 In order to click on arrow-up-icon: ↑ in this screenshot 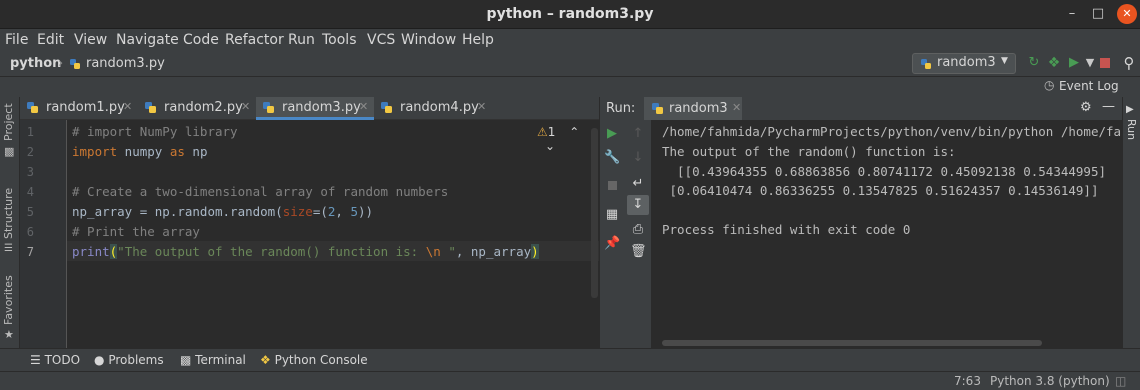, I will do `click(638, 134)`.